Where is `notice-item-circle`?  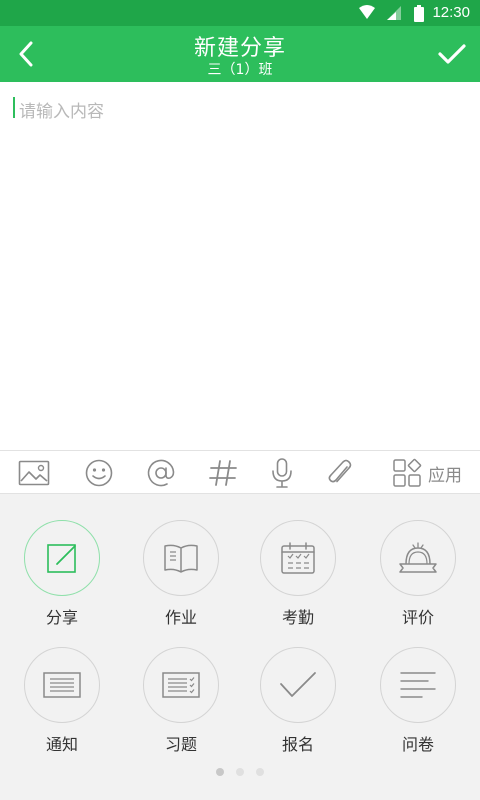
notice-item-circle is located at coordinates (62, 685).